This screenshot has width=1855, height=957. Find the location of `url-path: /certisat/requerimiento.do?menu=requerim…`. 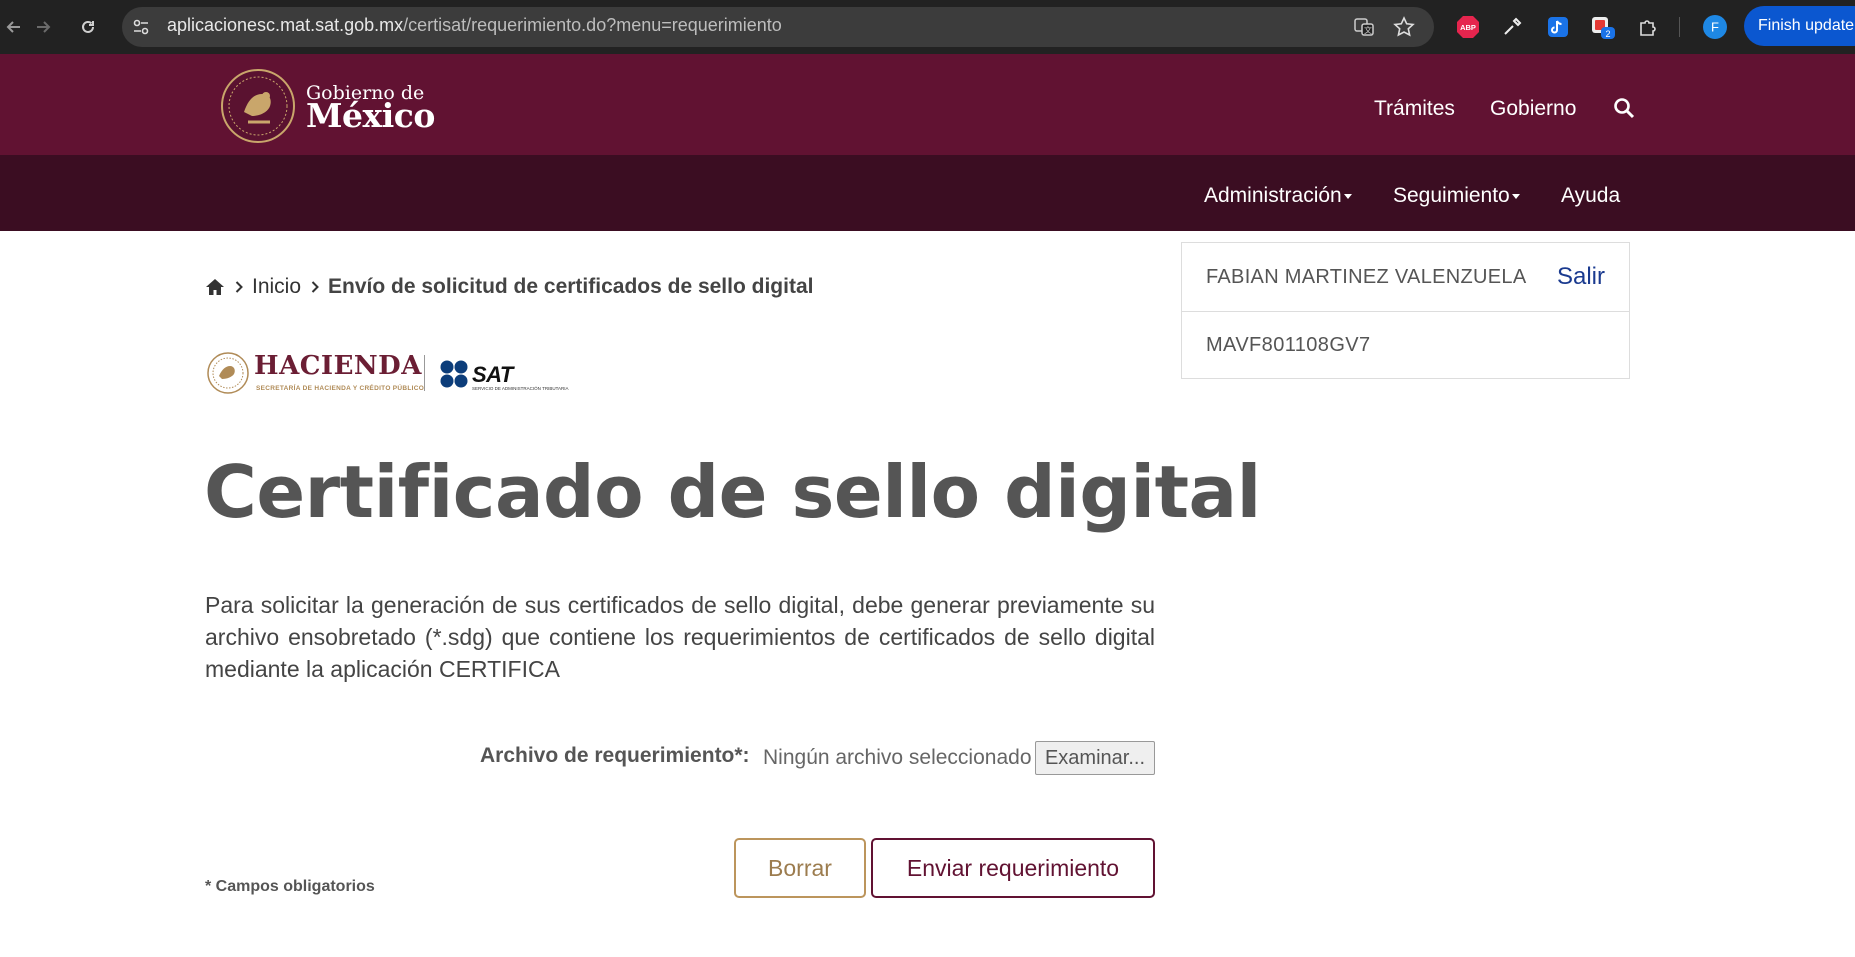

url-path: /certisat/requerimiento.do?menu=requerim… is located at coordinates (592, 25).